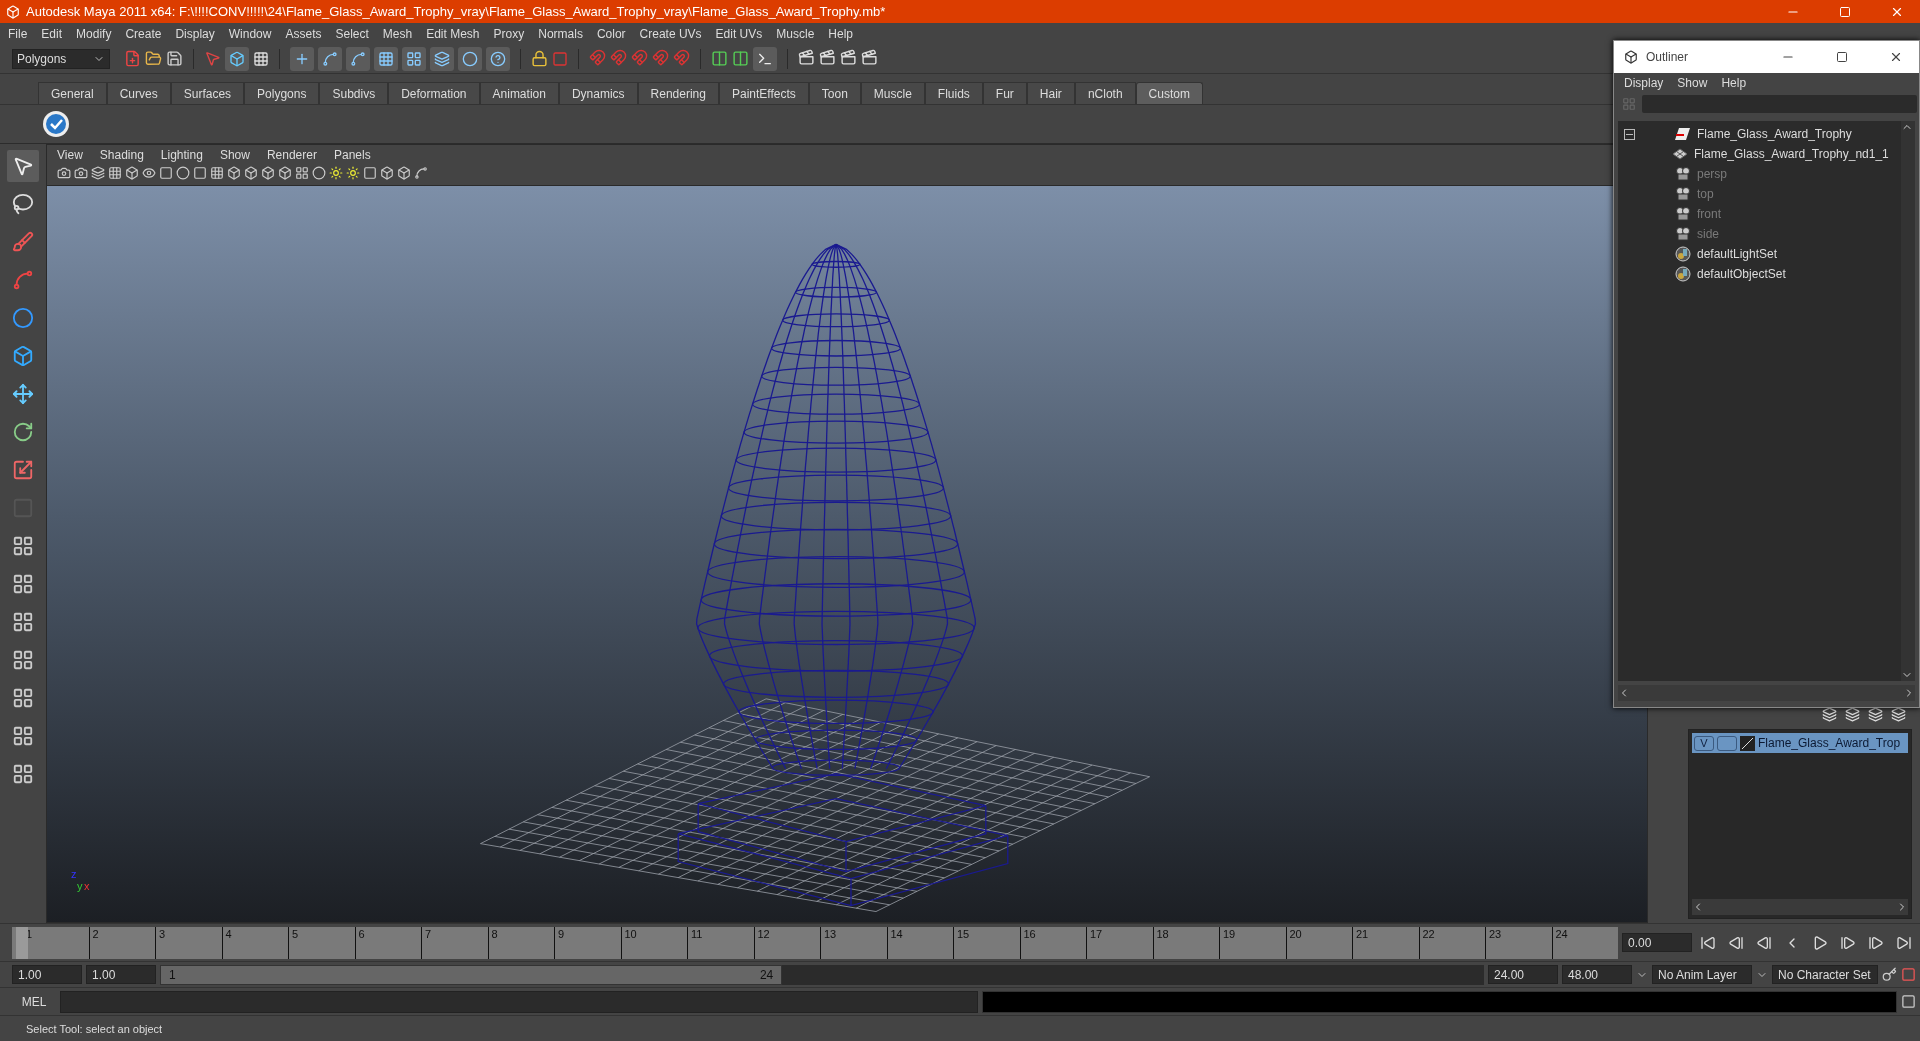 The height and width of the screenshot is (1041, 1920). I want to click on menu-item: Edit Mesh, so click(453, 33).